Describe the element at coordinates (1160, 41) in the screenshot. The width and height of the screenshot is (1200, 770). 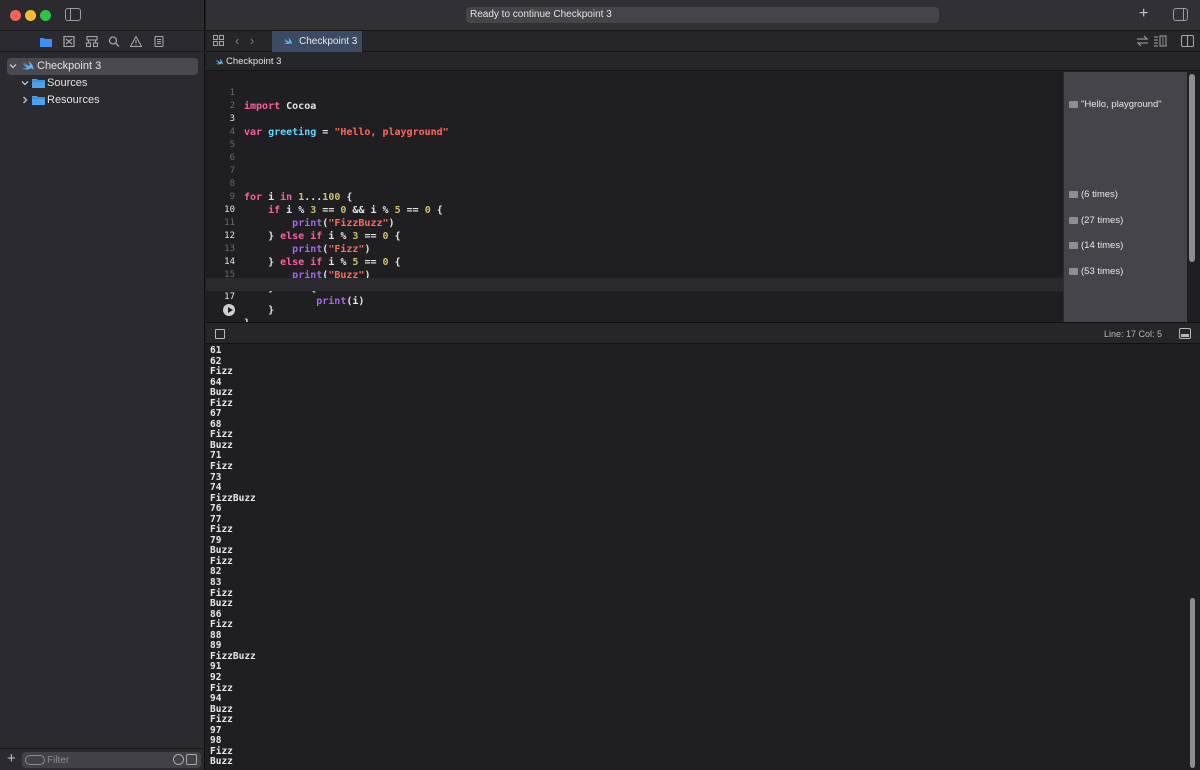
I see `editor-options-icon` at that location.